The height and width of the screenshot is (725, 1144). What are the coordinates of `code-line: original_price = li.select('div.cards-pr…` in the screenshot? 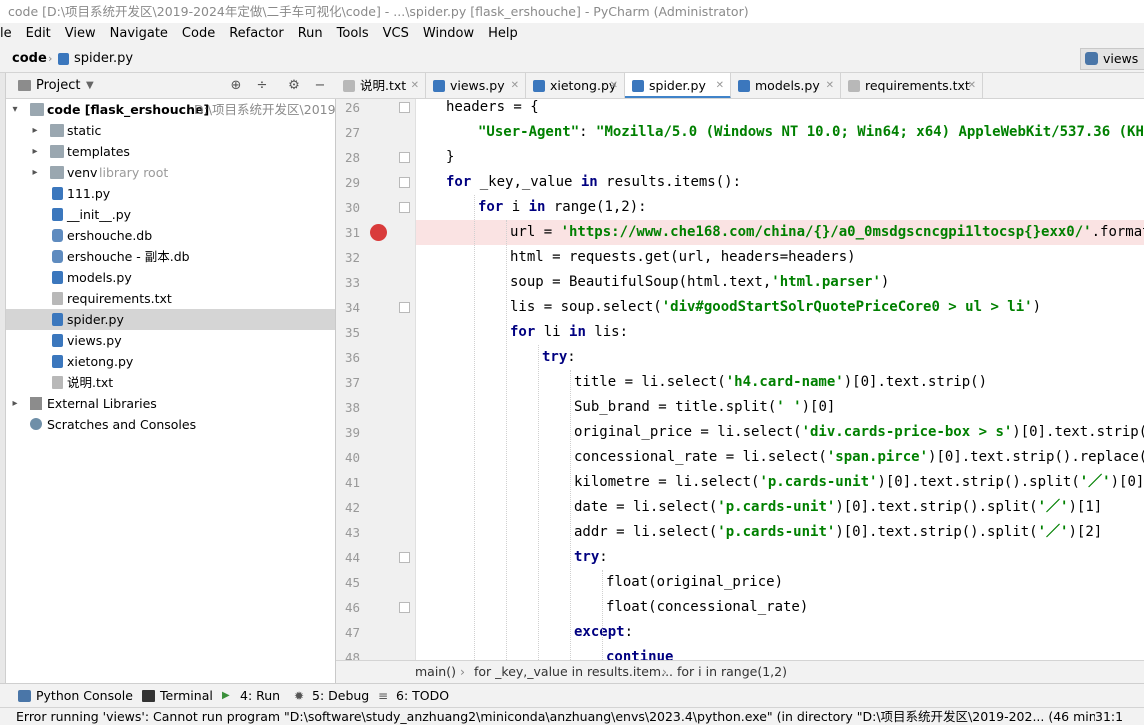 It's located at (780, 432).